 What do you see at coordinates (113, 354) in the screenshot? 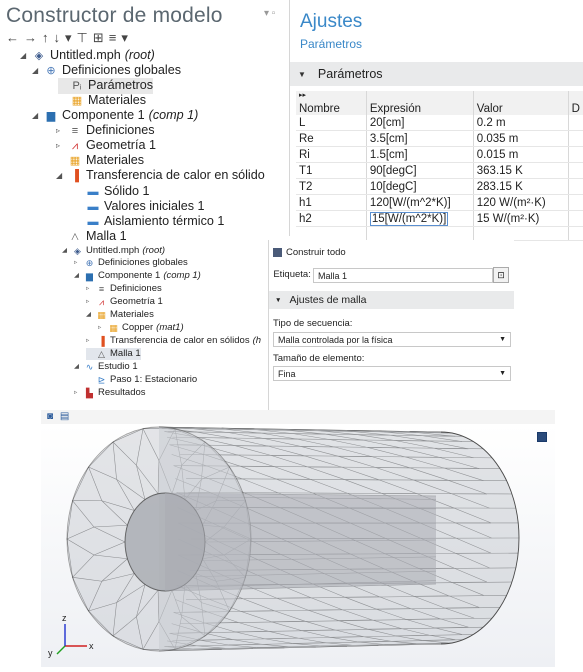
I see `tree-item: △Malla 1` at bounding box center [113, 354].